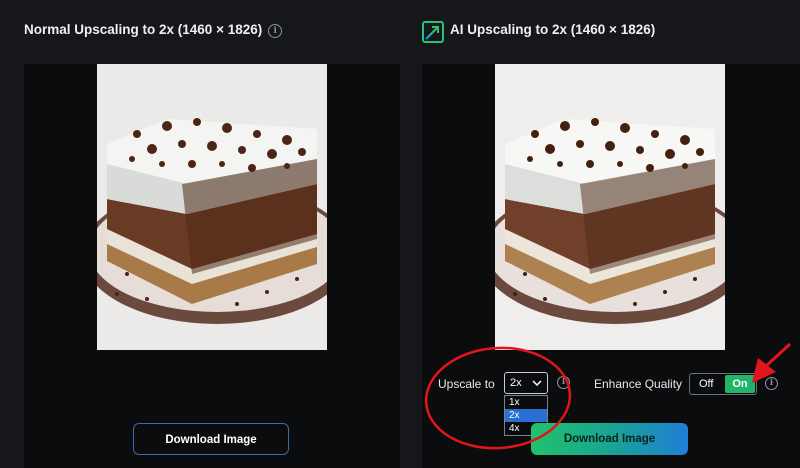  What do you see at coordinates (740, 384) in the screenshot?
I see `toggle-on-option: On` at bounding box center [740, 384].